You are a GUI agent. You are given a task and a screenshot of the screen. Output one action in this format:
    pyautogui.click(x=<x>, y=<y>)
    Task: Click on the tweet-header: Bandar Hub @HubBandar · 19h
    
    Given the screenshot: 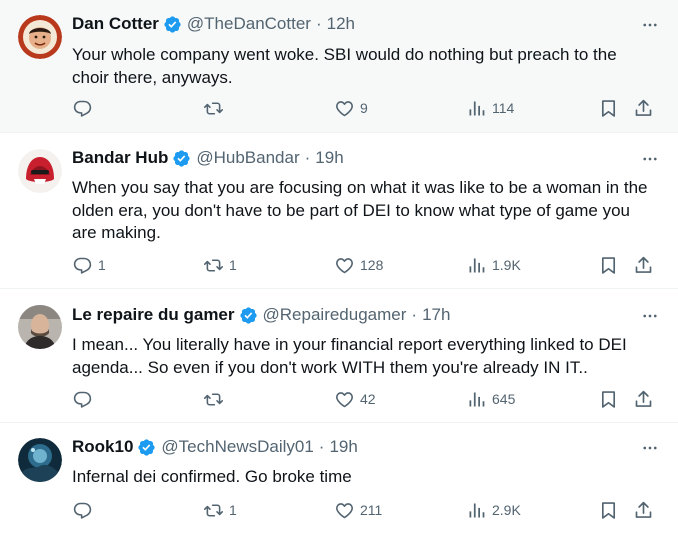 What is the action you would take?
    pyautogui.click(x=208, y=158)
    